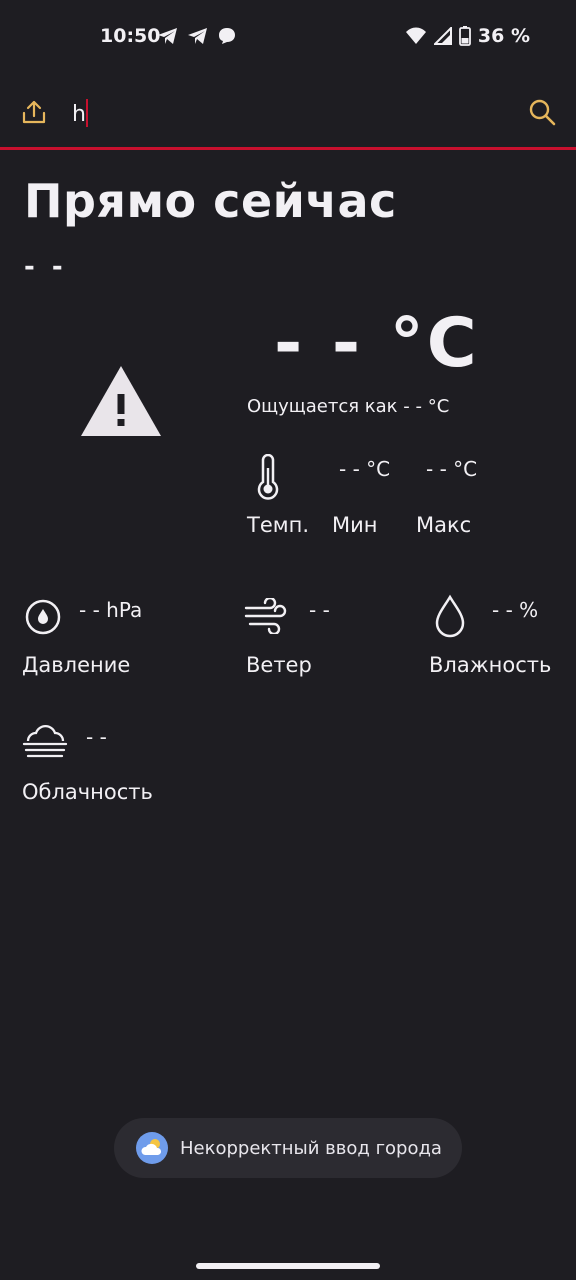 The height and width of the screenshot is (1280, 576). What do you see at coordinates (355, 525) in the screenshot?
I see `min-label: Мин` at bounding box center [355, 525].